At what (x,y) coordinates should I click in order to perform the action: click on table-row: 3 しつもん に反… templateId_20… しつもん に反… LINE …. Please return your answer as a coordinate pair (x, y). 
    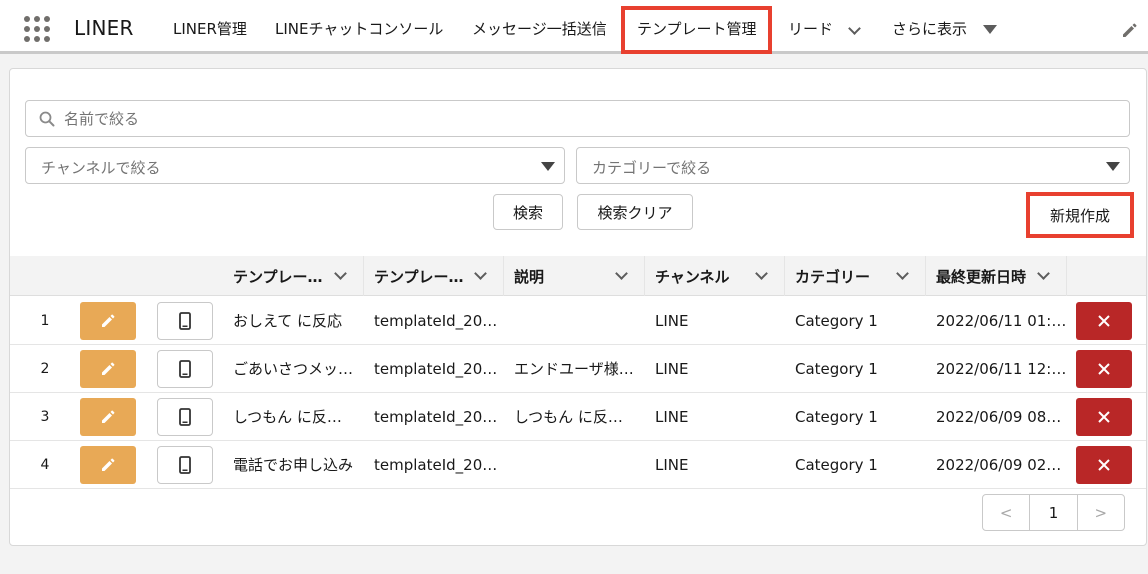
    Looking at the image, I should click on (578, 417).